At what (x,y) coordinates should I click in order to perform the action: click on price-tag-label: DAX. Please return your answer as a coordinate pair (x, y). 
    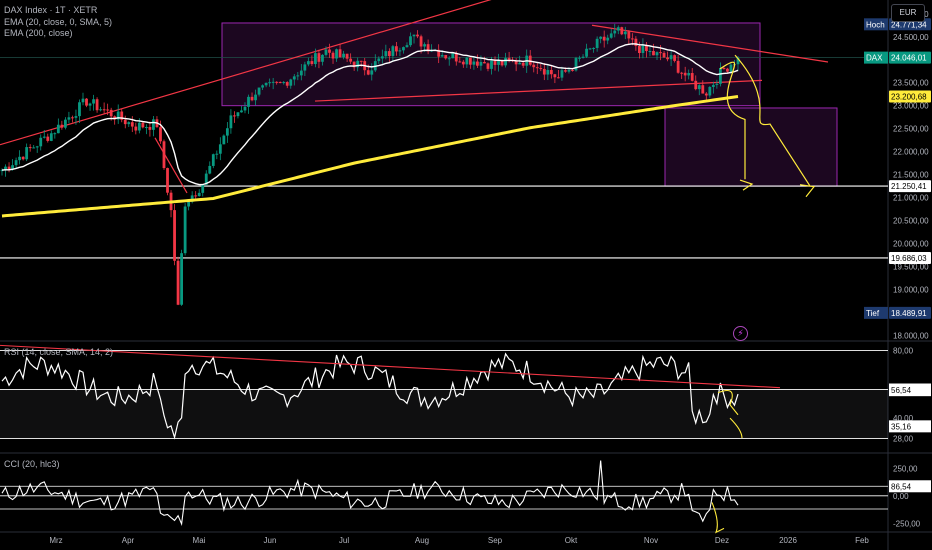
    Looking at the image, I should click on (874, 58).